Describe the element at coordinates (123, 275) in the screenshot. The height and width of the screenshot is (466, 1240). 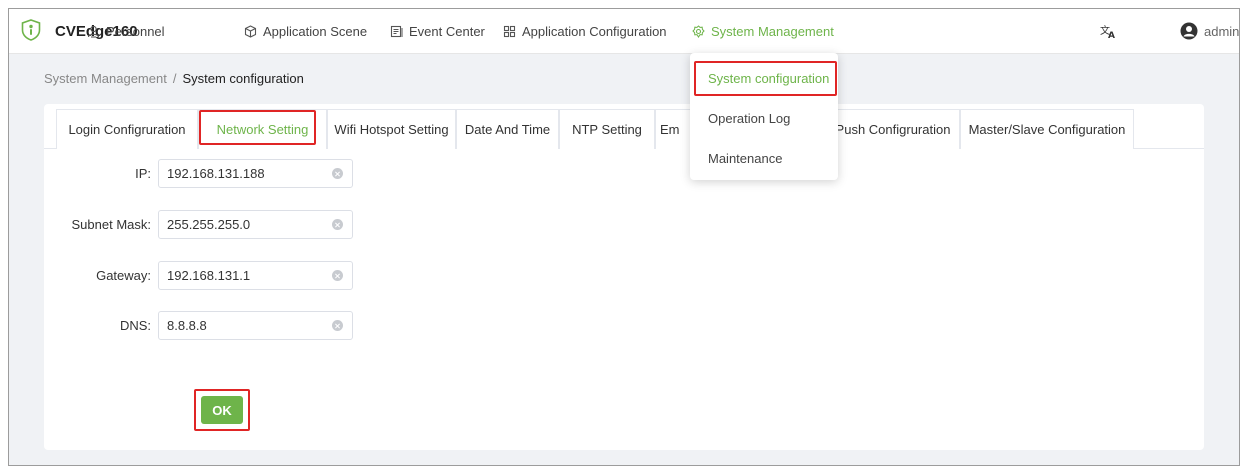
I see `gateway-label: Gateway:` at that location.